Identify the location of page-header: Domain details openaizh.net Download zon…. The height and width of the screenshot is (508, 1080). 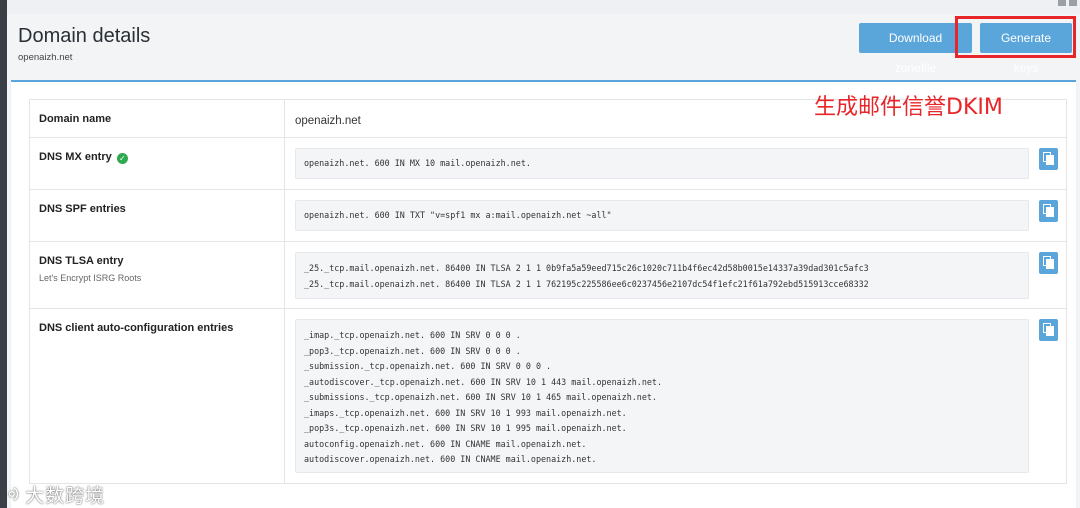
(543, 47).